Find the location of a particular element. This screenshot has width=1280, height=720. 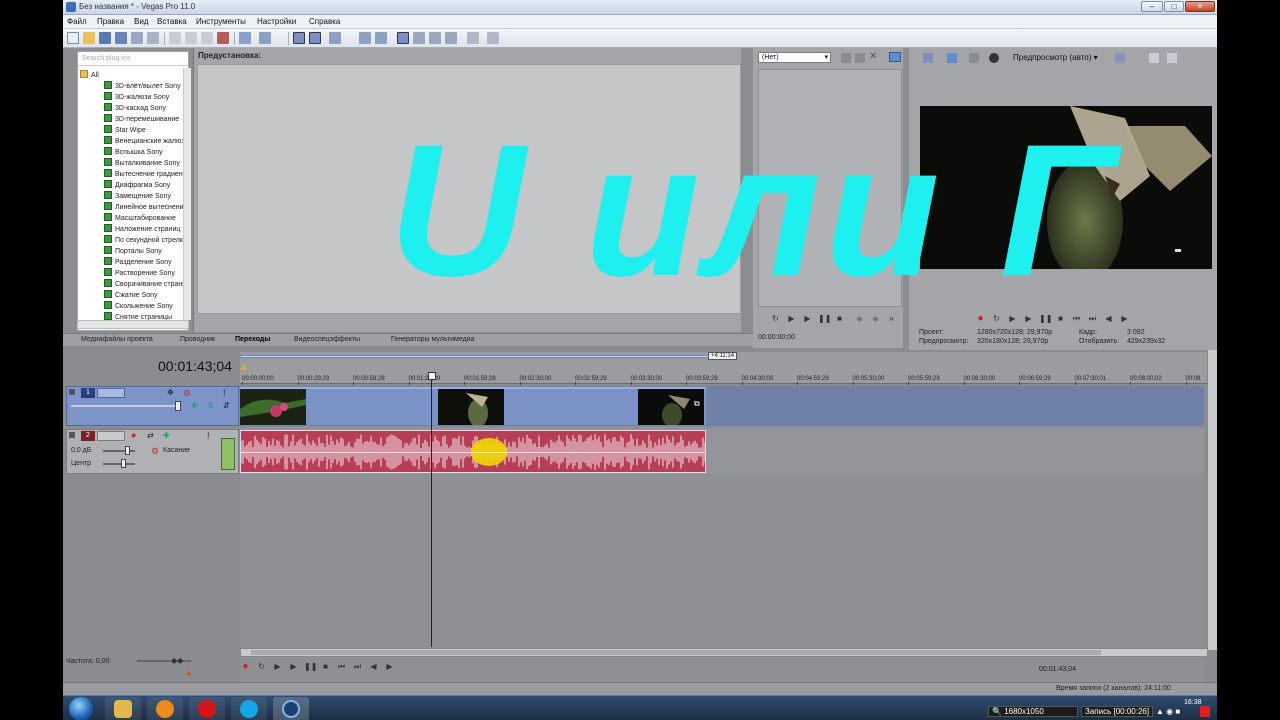

plugin-item: 3D-жалюзи Sony is located at coordinates (146, 97).